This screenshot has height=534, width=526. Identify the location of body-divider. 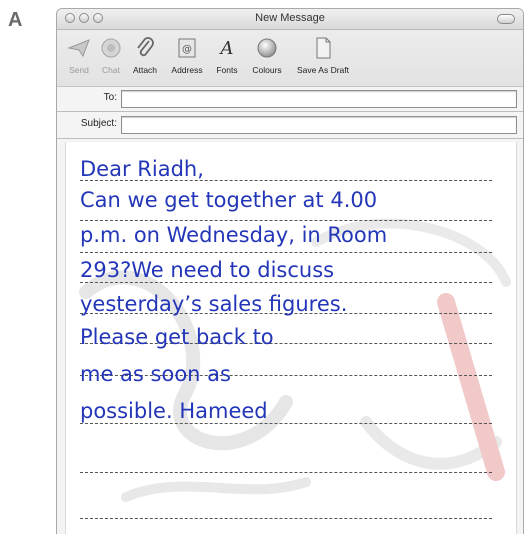
(290, 138).